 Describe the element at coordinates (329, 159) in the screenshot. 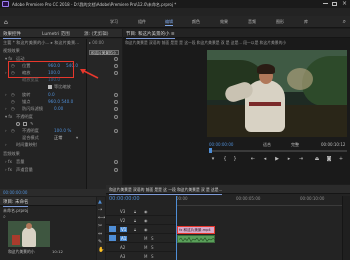

I see `export-frame-icon: ◙` at that location.